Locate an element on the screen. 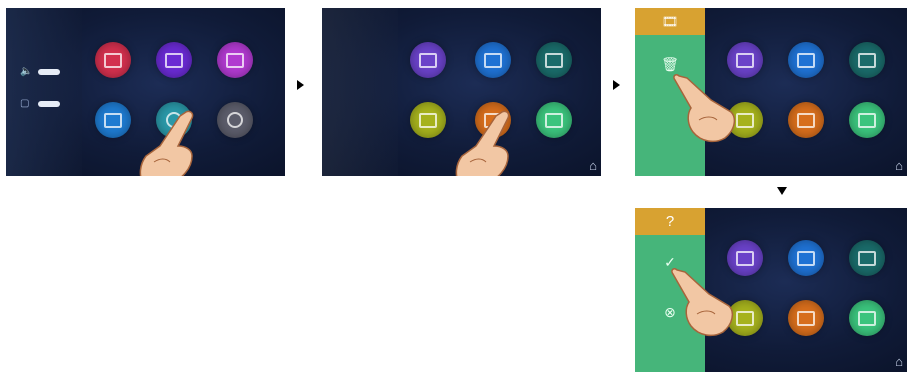 Image resolution: width=907 pixels, height=372 pixels. mic-icon: ▢ is located at coordinates (25, 103).